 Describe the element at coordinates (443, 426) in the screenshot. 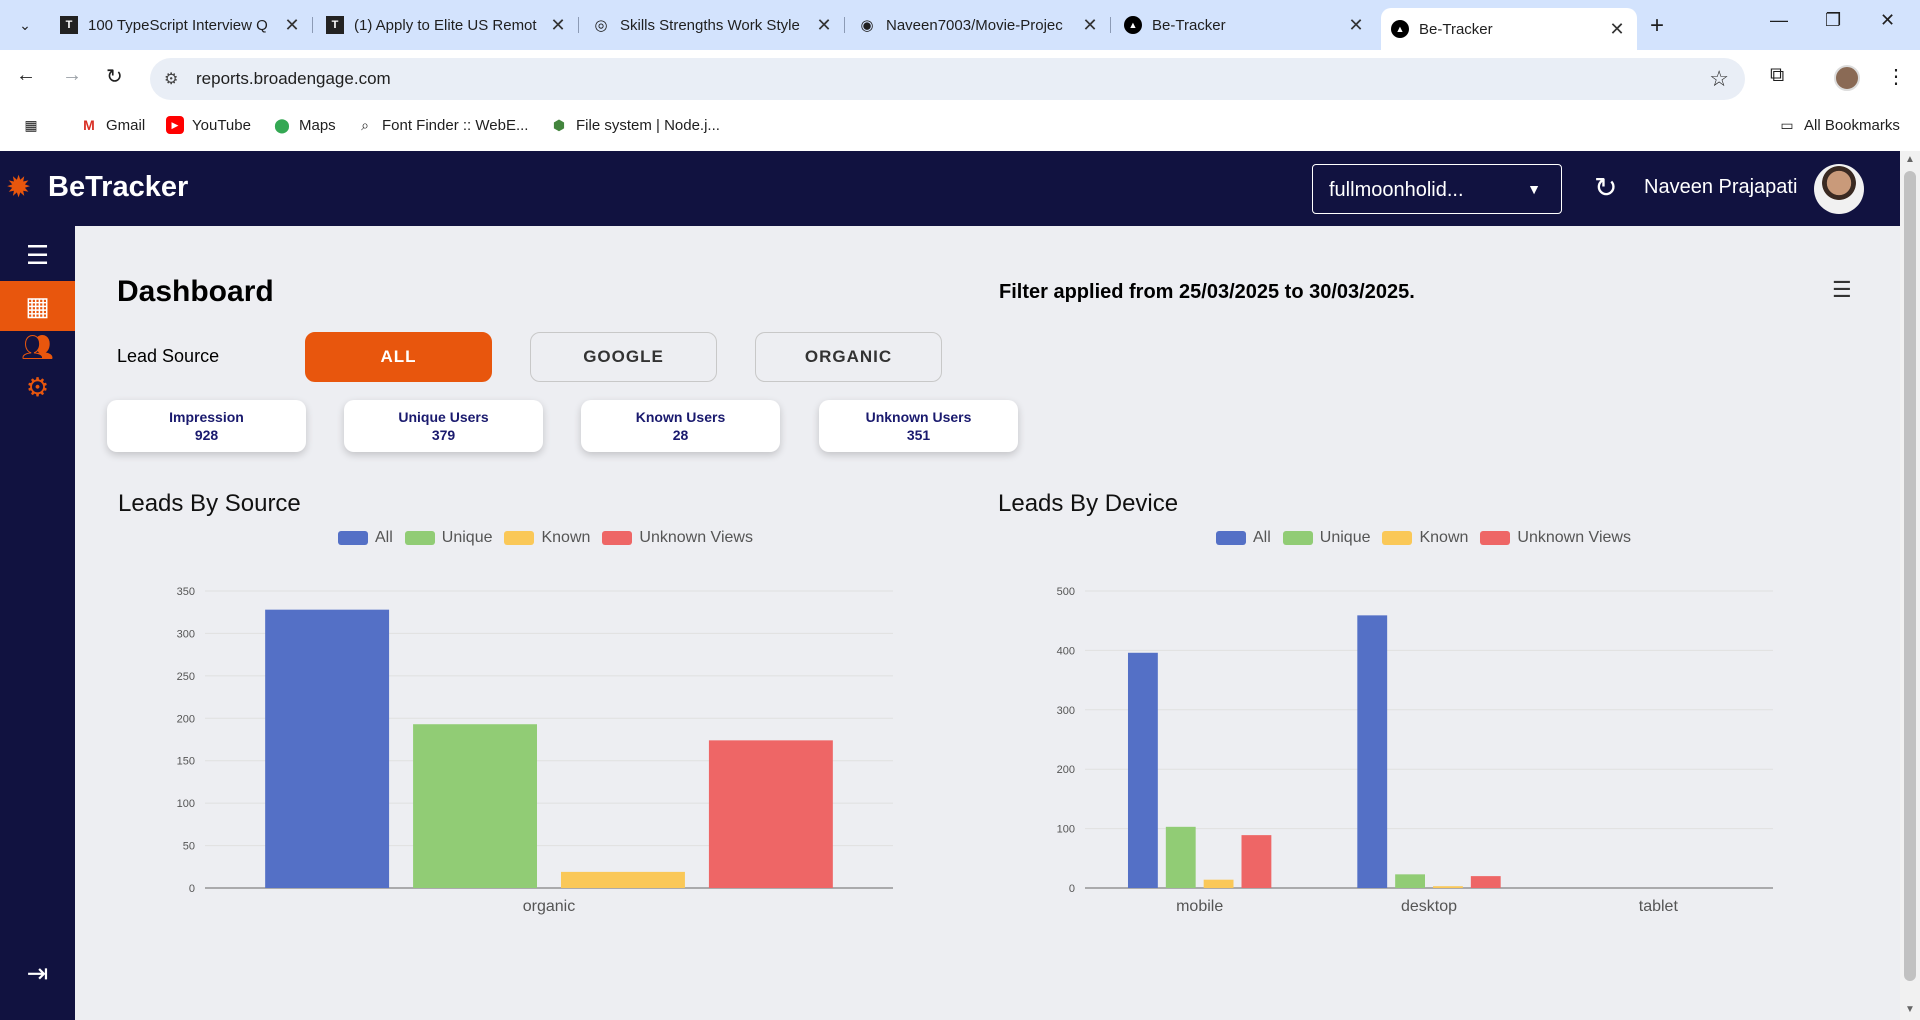

I see `stat-card-unique-users: Unique Users 379` at that location.